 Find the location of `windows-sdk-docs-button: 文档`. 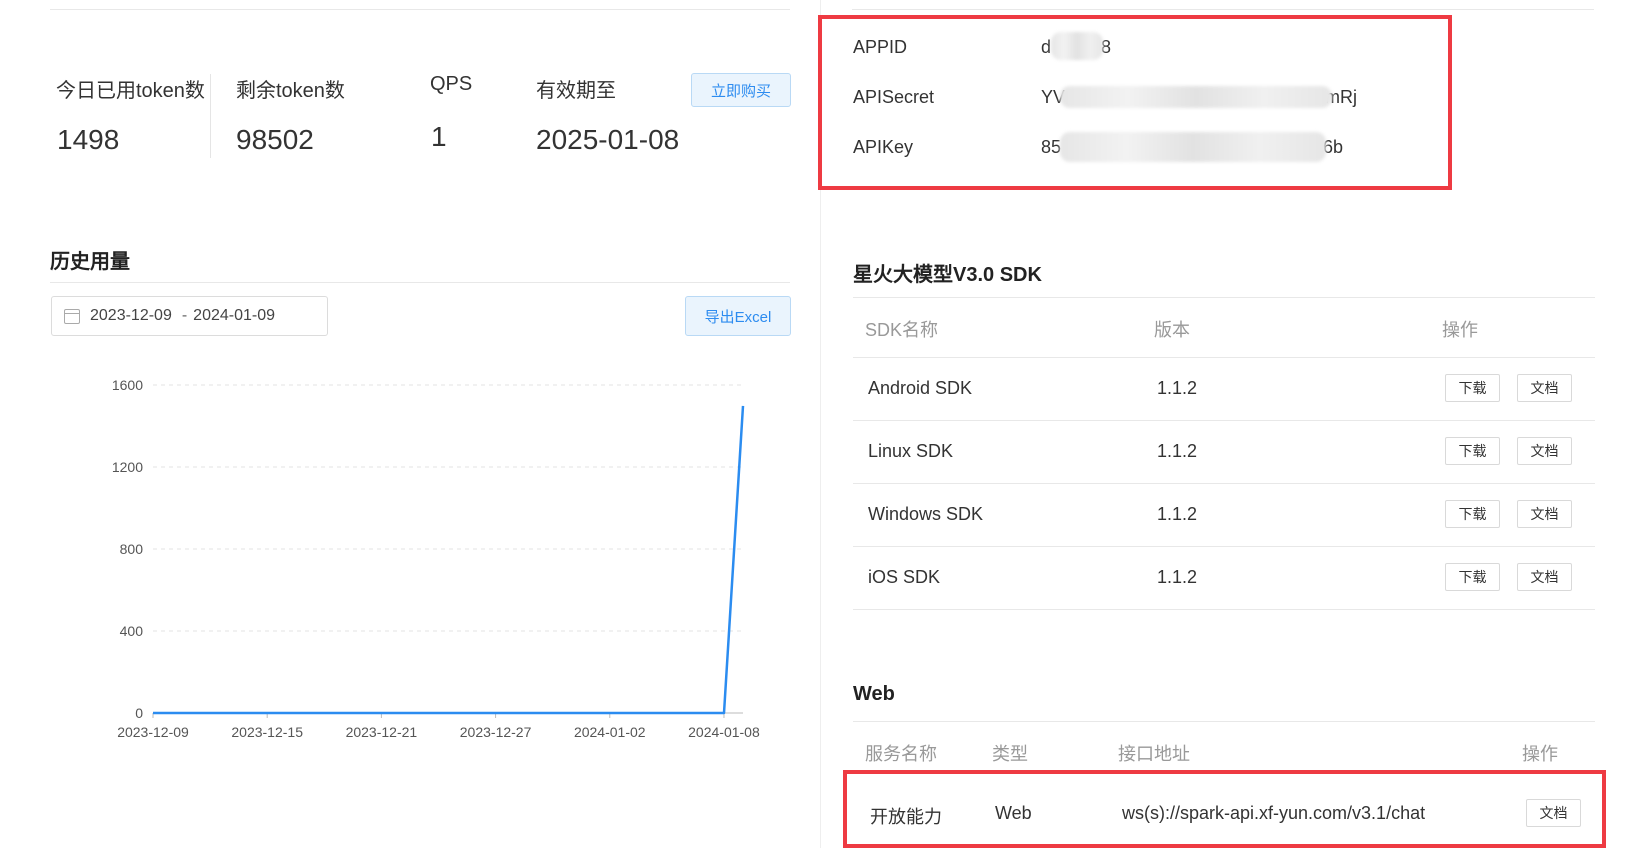

windows-sdk-docs-button: 文档 is located at coordinates (1544, 514).